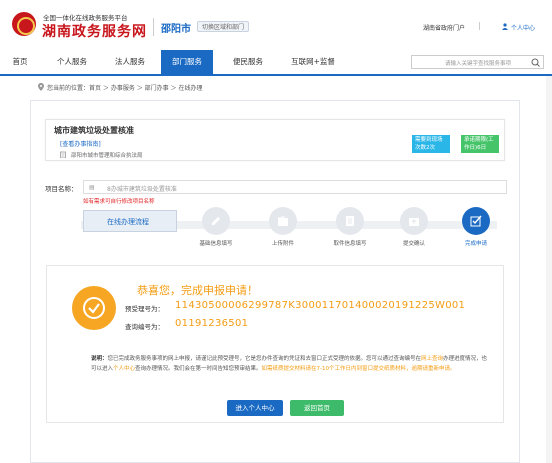 This screenshot has width=552, height=463. Describe the element at coordinates (124, 369) in the screenshot. I see `personal-center-inline-link: 个人中心` at that location.